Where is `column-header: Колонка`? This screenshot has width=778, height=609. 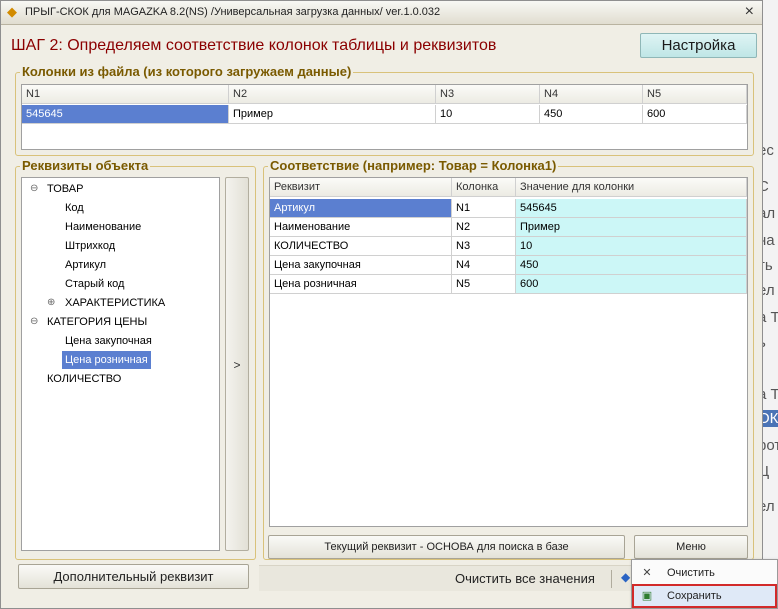 column-header: Колонка is located at coordinates (484, 187).